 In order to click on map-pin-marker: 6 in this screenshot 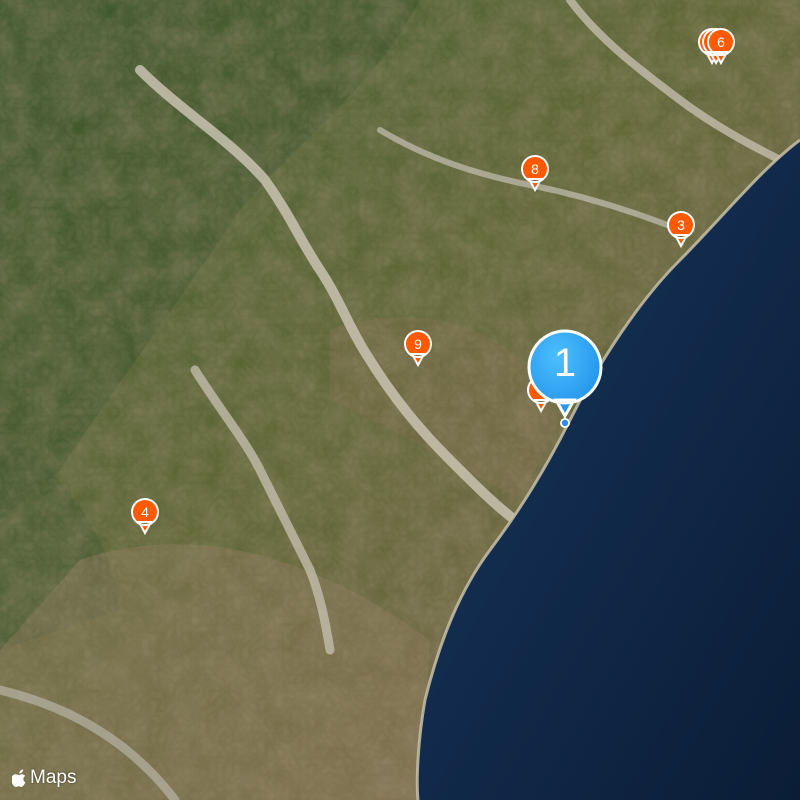, I will do `click(721, 47)`.